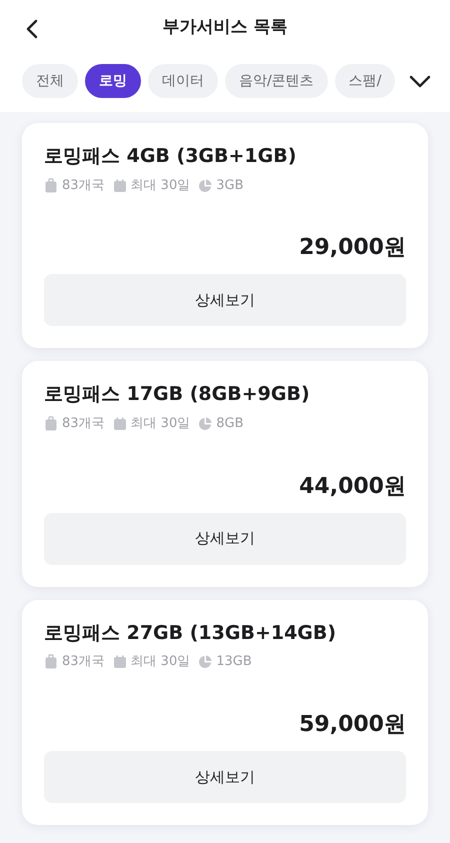 This screenshot has width=450, height=843. What do you see at coordinates (352, 486) in the screenshot?
I see `price: 44,000원` at bounding box center [352, 486].